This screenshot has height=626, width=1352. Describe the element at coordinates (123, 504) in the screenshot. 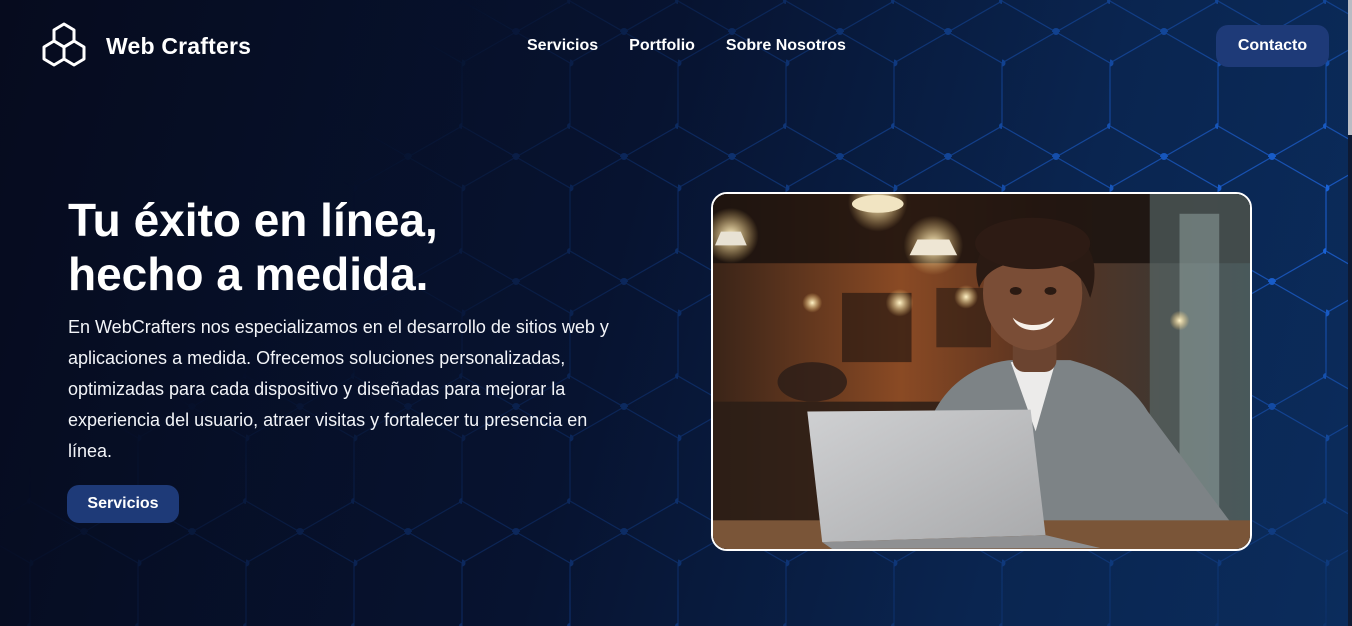

I see `services-button: Servicios` at that location.